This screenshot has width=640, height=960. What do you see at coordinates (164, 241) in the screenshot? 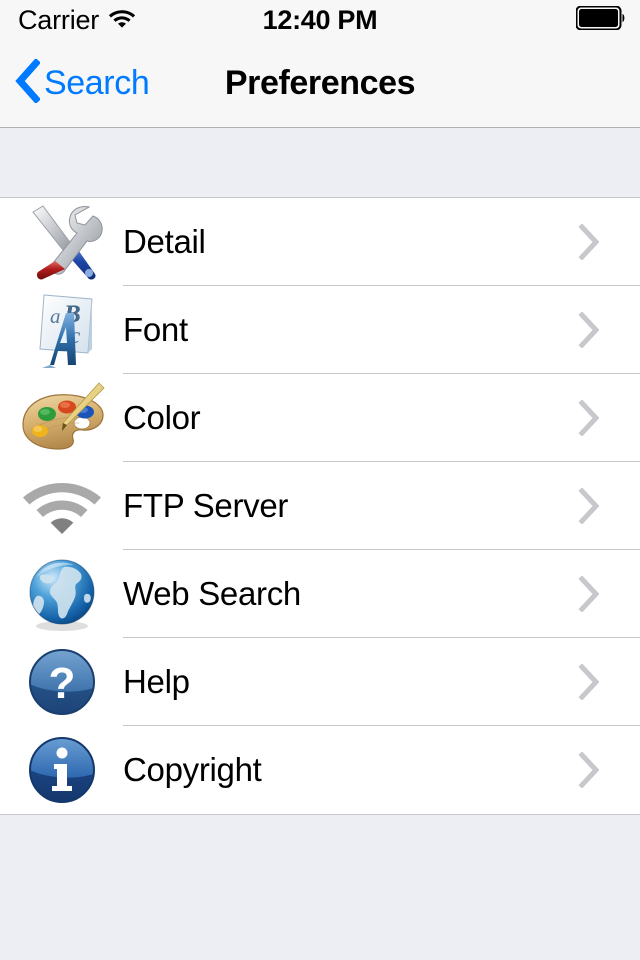
I see `list-item-label: Detail` at bounding box center [164, 241].